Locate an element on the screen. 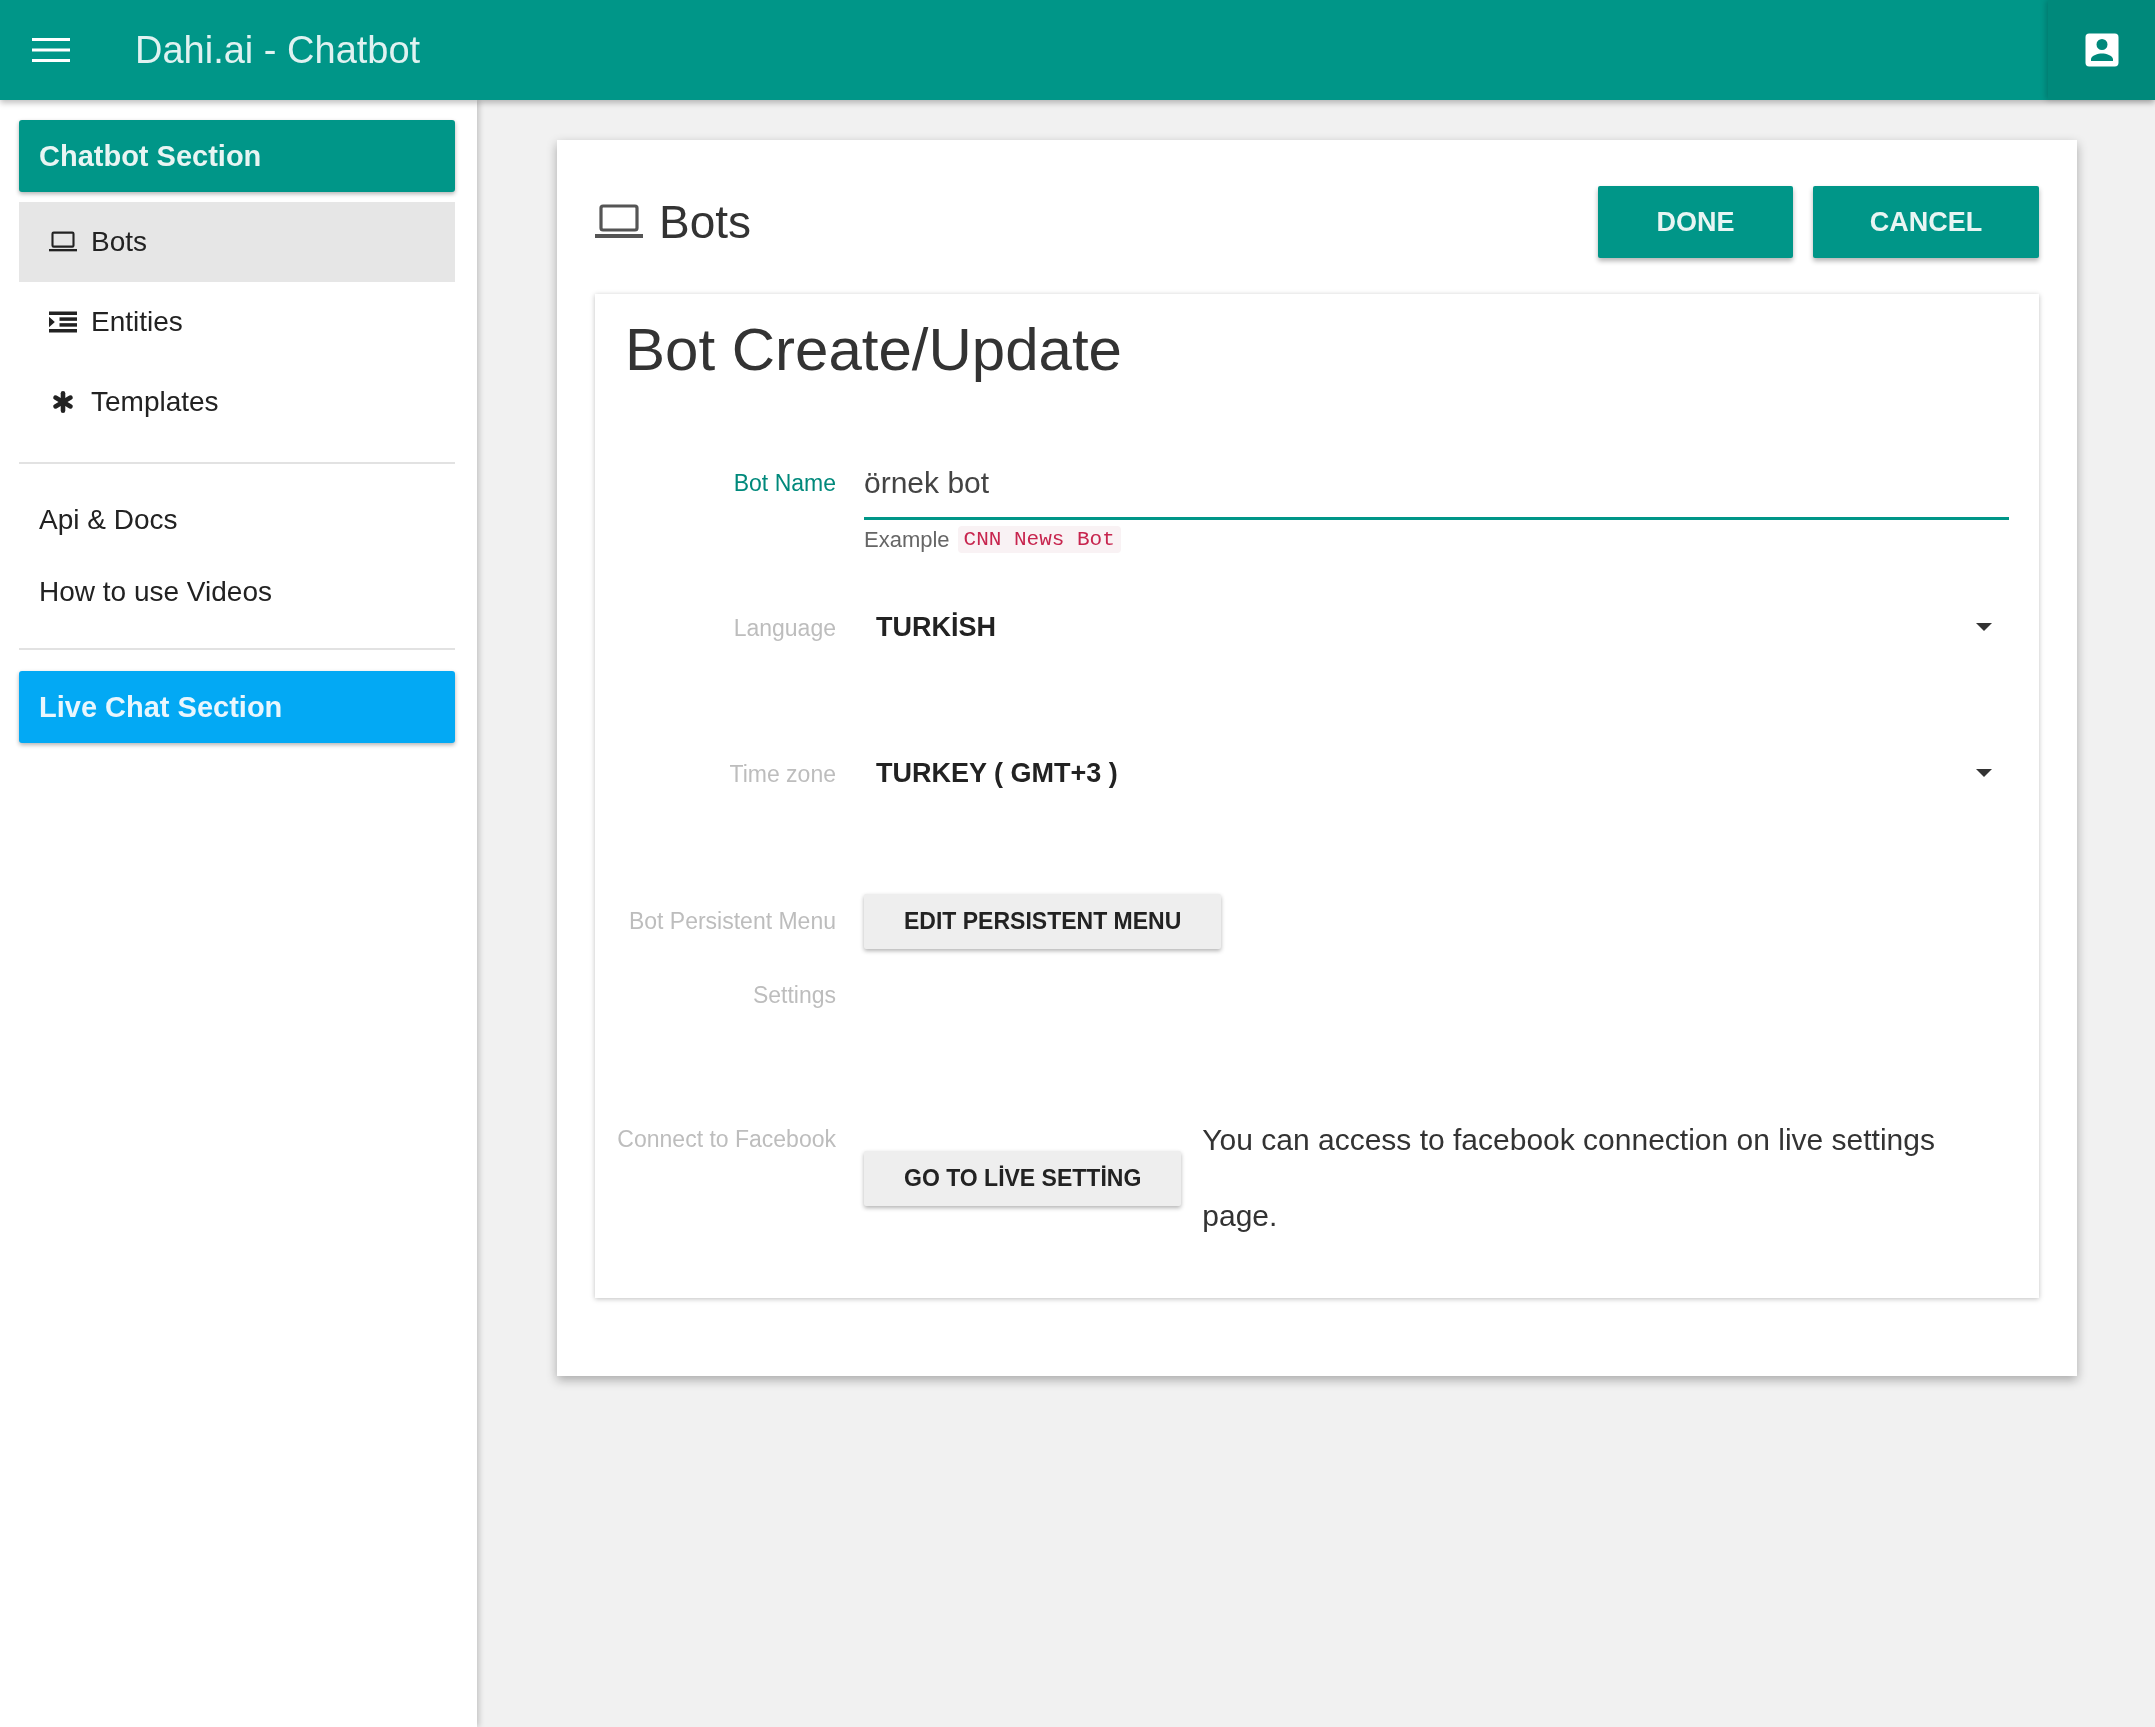 This screenshot has width=2155, height=1727. app-title: Dahi.ai - Chatbot is located at coordinates (278, 50).